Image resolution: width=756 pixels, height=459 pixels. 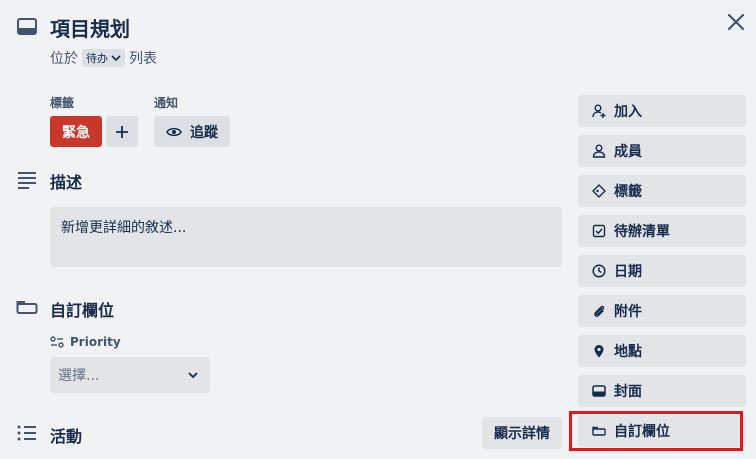 What do you see at coordinates (662, 311) in the screenshot?
I see `sidebar-attachment-button: 附件` at bounding box center [662, 311].